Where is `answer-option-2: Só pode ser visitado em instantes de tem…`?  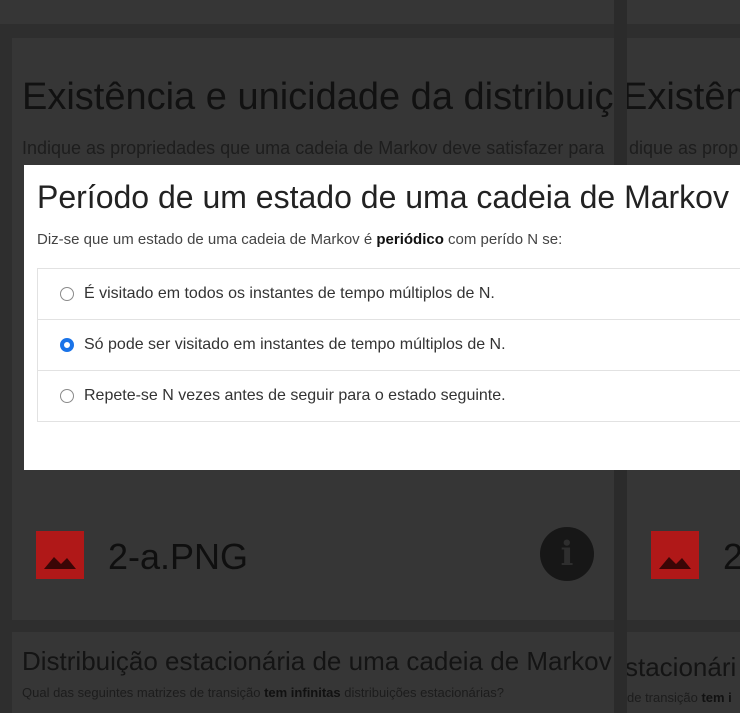
answer-option-2: Só pode ser visitado em instantes de tem… is located at coordinates (389, 344).